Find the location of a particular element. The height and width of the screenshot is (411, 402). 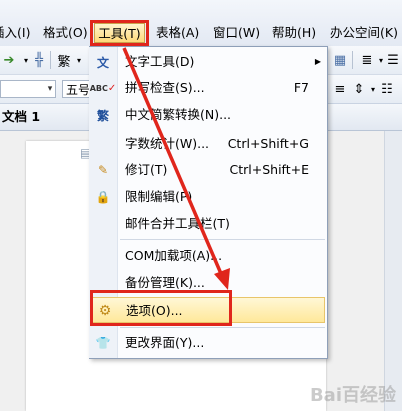

menu-item-label: 邮件合并工具栏(T) is located at coordinates (177, 223).